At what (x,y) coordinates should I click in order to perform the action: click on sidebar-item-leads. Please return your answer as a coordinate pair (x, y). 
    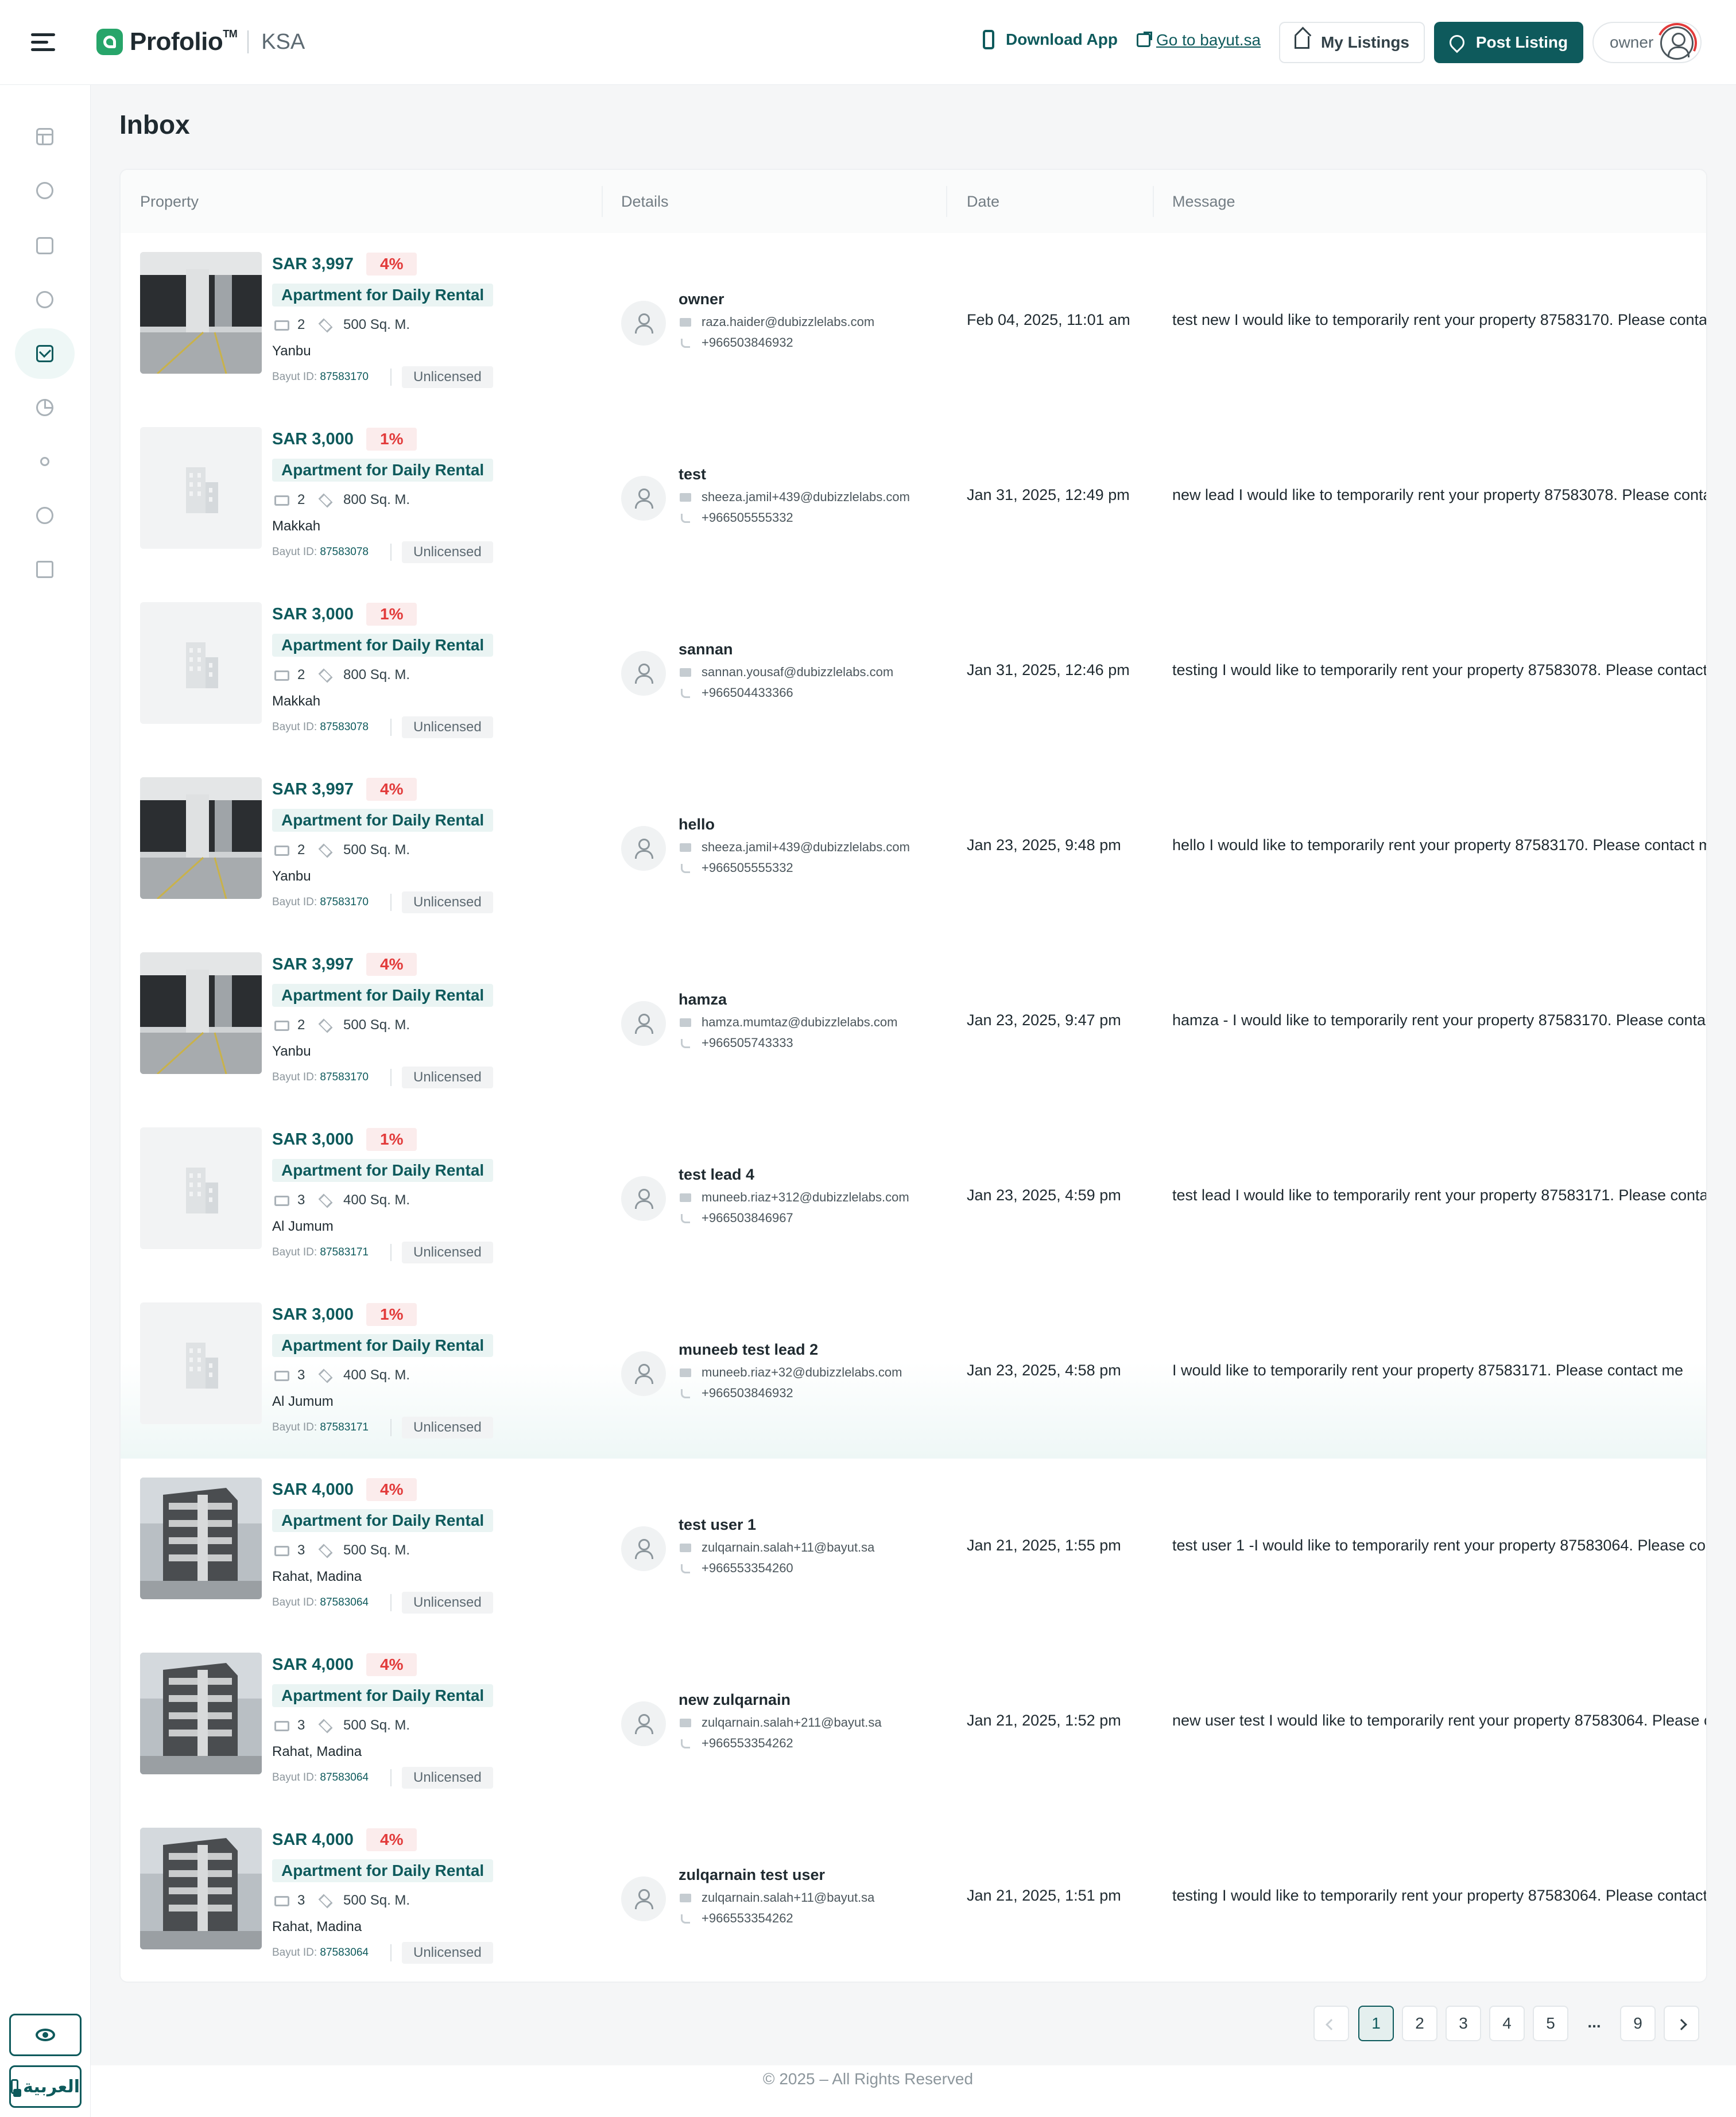
    Looking at the image, I should click on (45, 299).